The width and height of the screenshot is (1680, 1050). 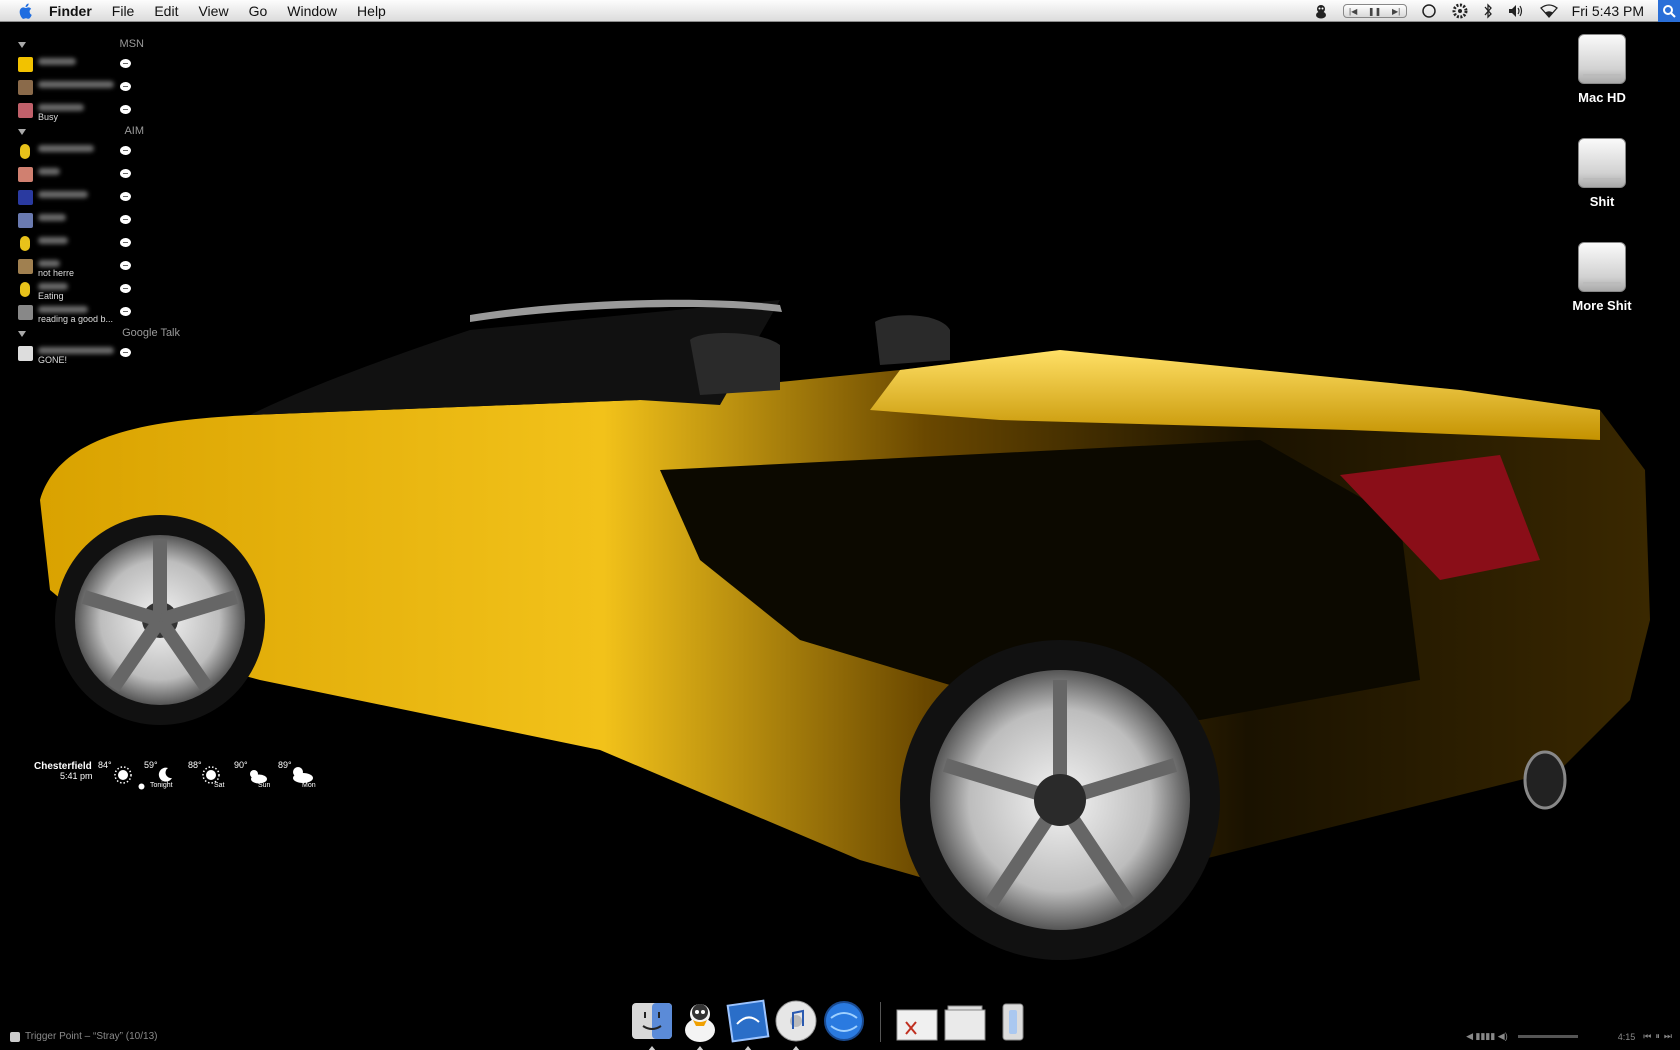 I want to click on dock-folder-stack-icon, so click(x=965, y=1021).